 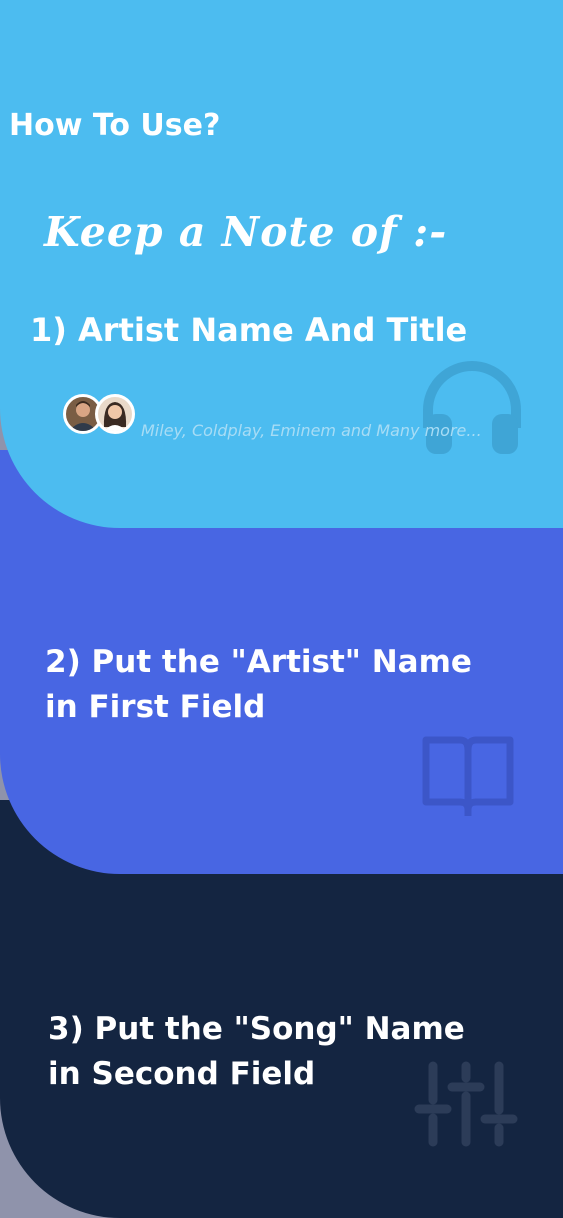 I want to click on step-3-line-1: 3) Put the "Song" Name, so click(x=256, y=1029).